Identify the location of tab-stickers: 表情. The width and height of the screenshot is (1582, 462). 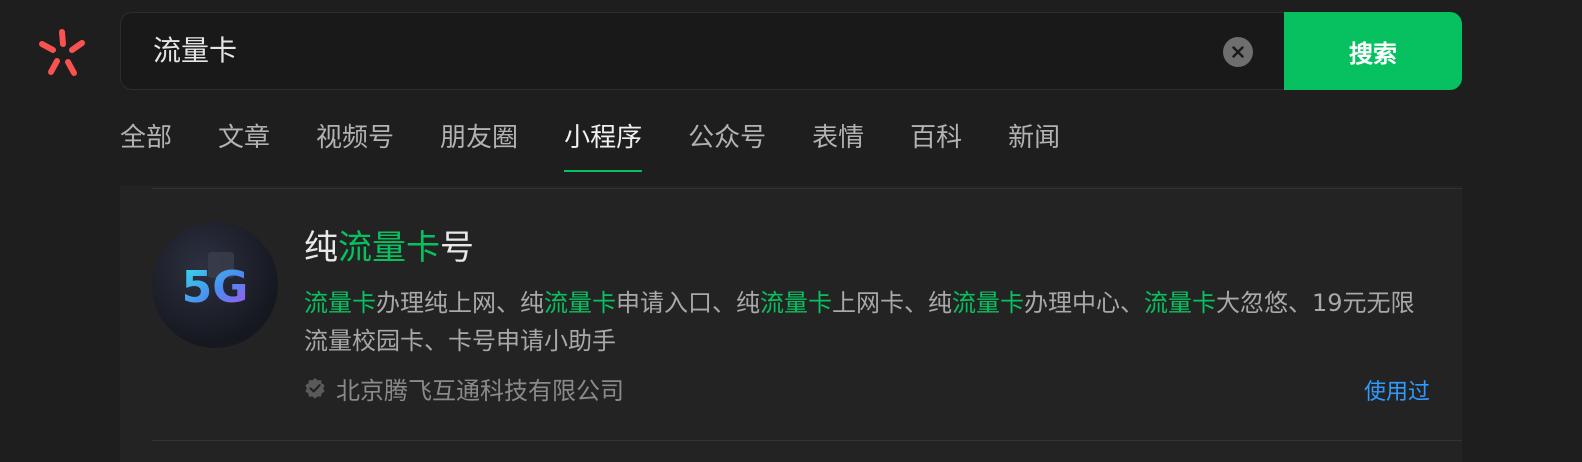
(838, 145).